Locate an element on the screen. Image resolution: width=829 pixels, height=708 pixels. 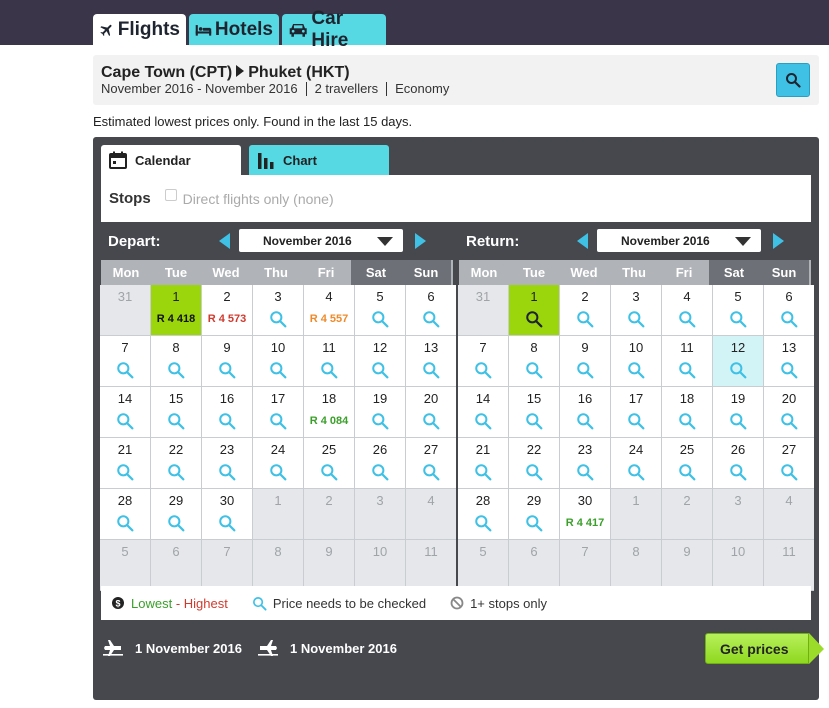
depart-day-cell: 24 is located at coordinates (278, 463).